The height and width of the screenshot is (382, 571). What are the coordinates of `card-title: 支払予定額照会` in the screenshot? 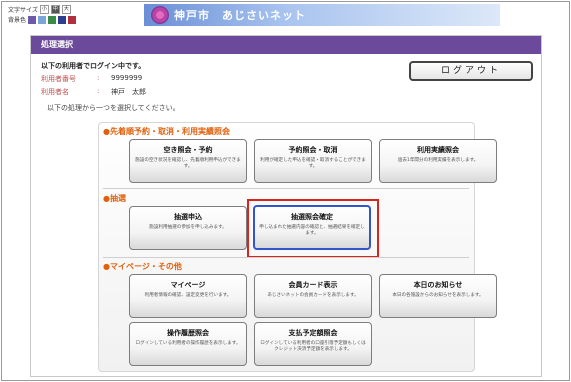 It's located at (313, 333).